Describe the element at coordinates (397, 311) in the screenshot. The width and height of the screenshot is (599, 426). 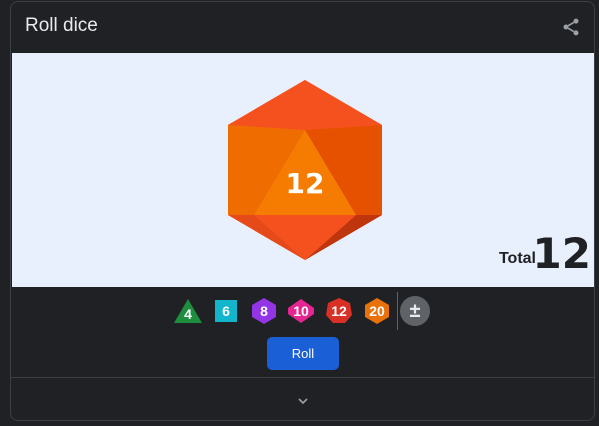
I see `dice-divider` at that location.